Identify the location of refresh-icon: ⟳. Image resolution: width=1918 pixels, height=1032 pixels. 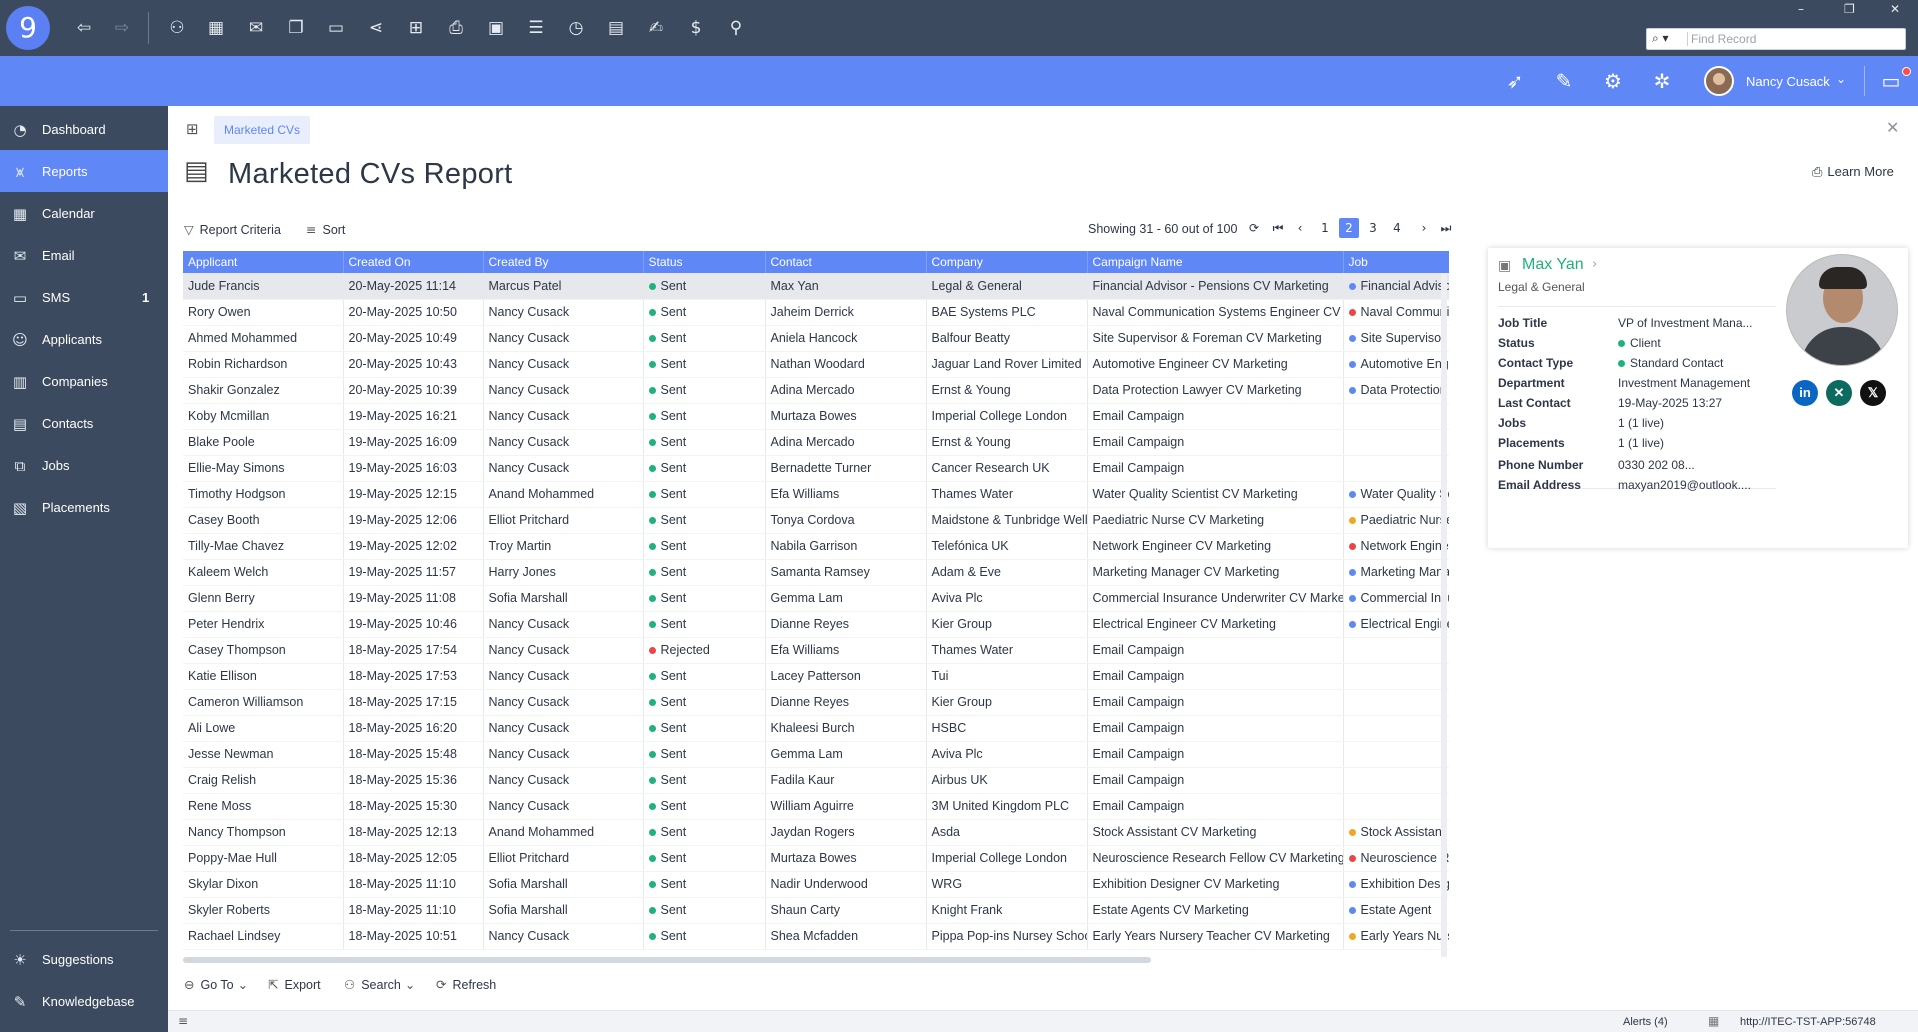
(1254, 228).